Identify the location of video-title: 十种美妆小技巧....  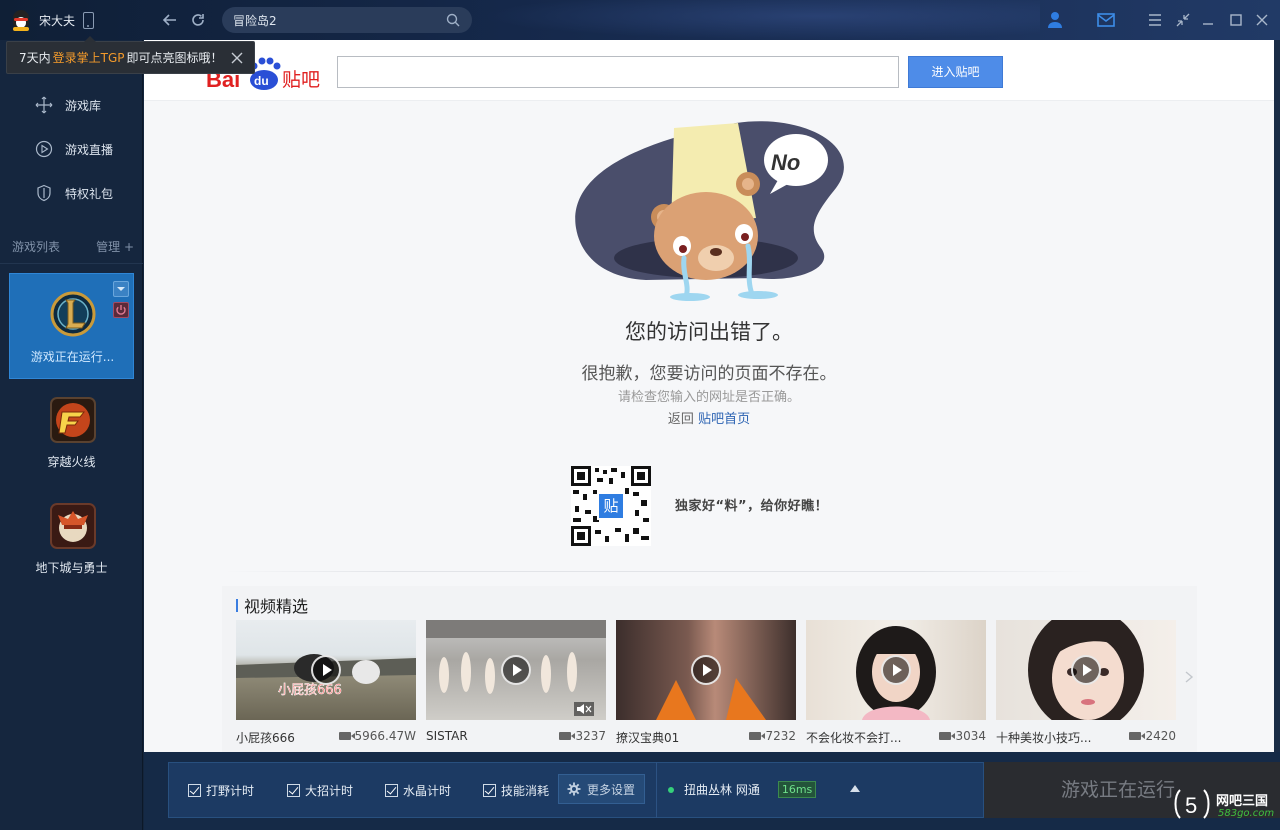
(1051, 737).